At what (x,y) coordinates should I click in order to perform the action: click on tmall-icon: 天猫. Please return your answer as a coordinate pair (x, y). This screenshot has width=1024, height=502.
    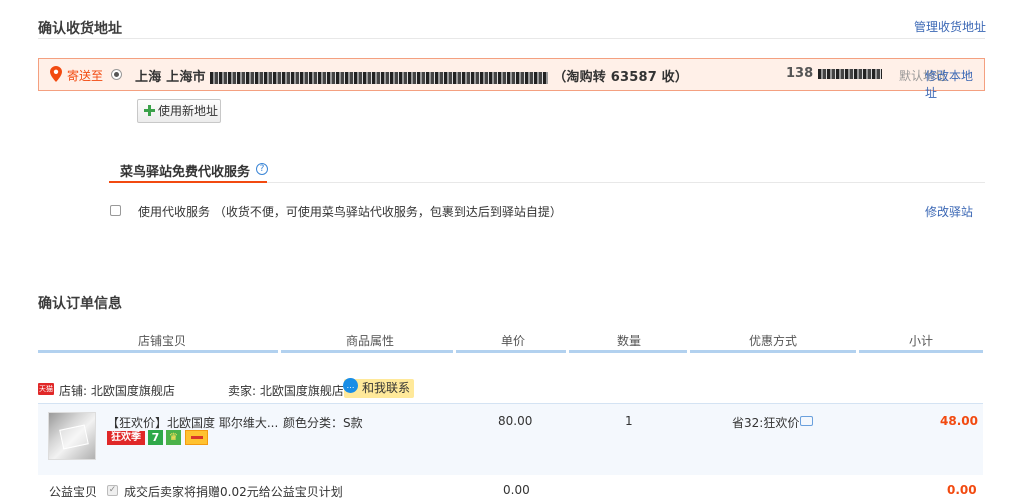
    Looking at the image, I should click on (46, 389).